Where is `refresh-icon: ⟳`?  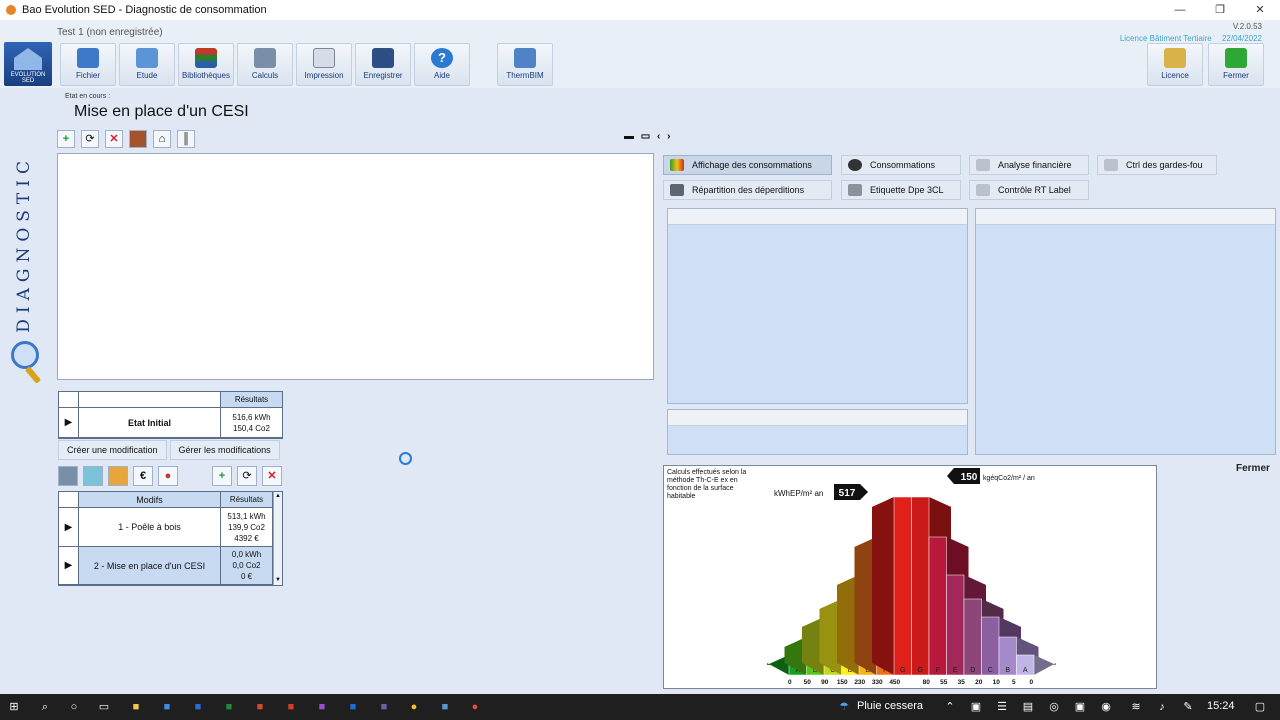 refresh-icon: ⟳ is located at coordinates (90, 139).